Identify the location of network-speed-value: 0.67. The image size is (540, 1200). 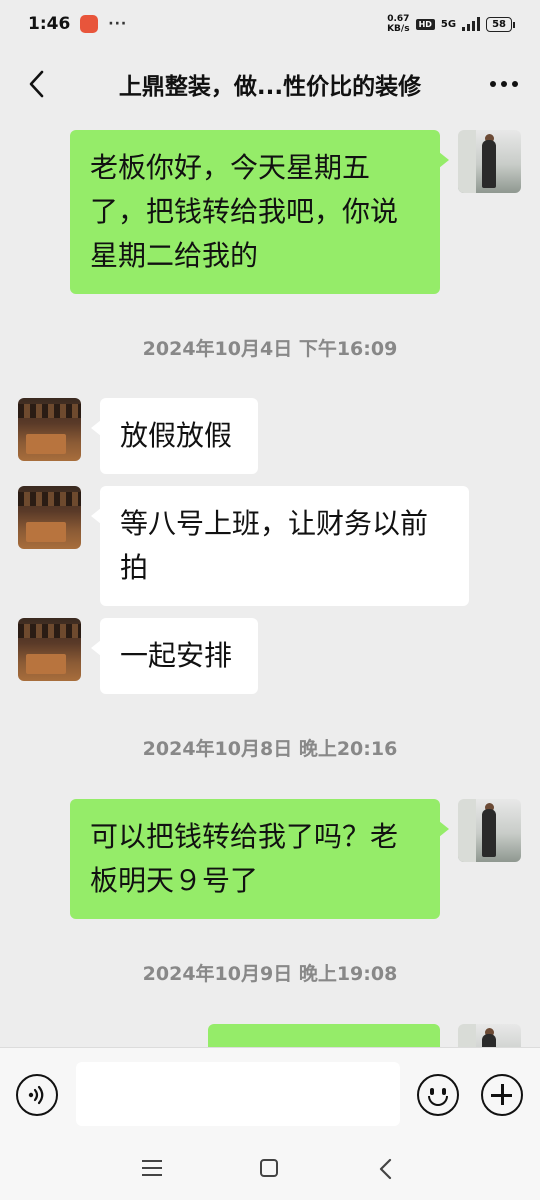
(398, 19).